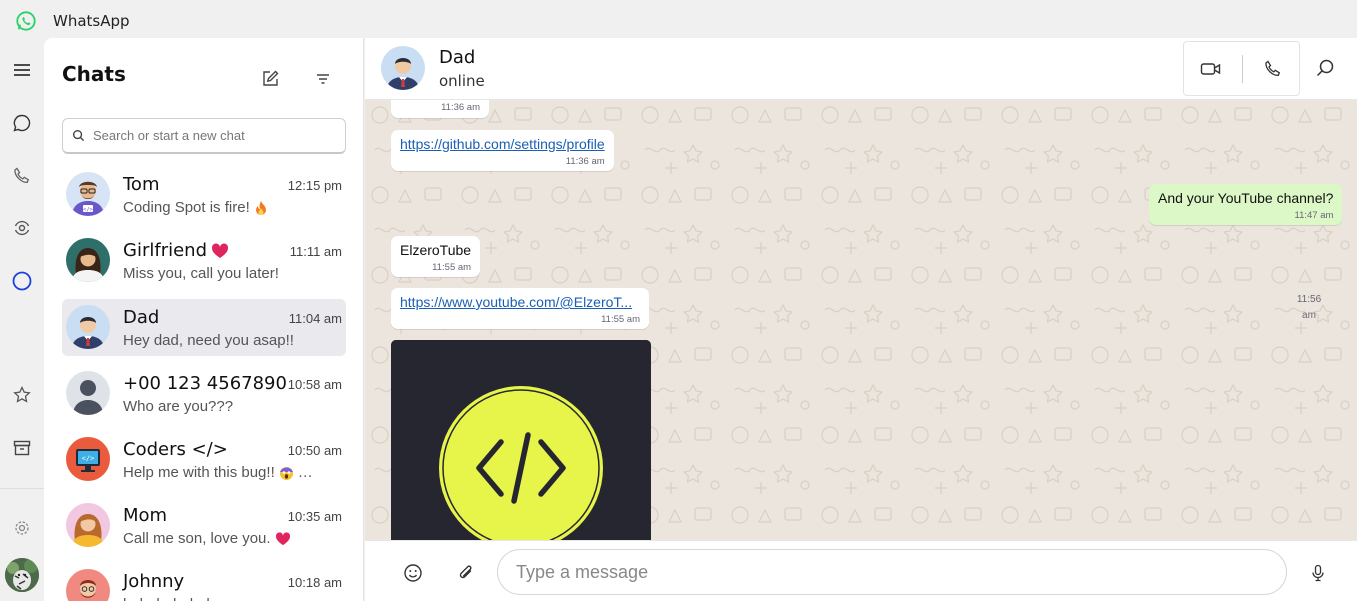 The height and width of the screenshot is (601, 1357). I want to click on chat-item-unknown-number: +00 123 4567890 10:58 am Who are you???, so click(204, 393).